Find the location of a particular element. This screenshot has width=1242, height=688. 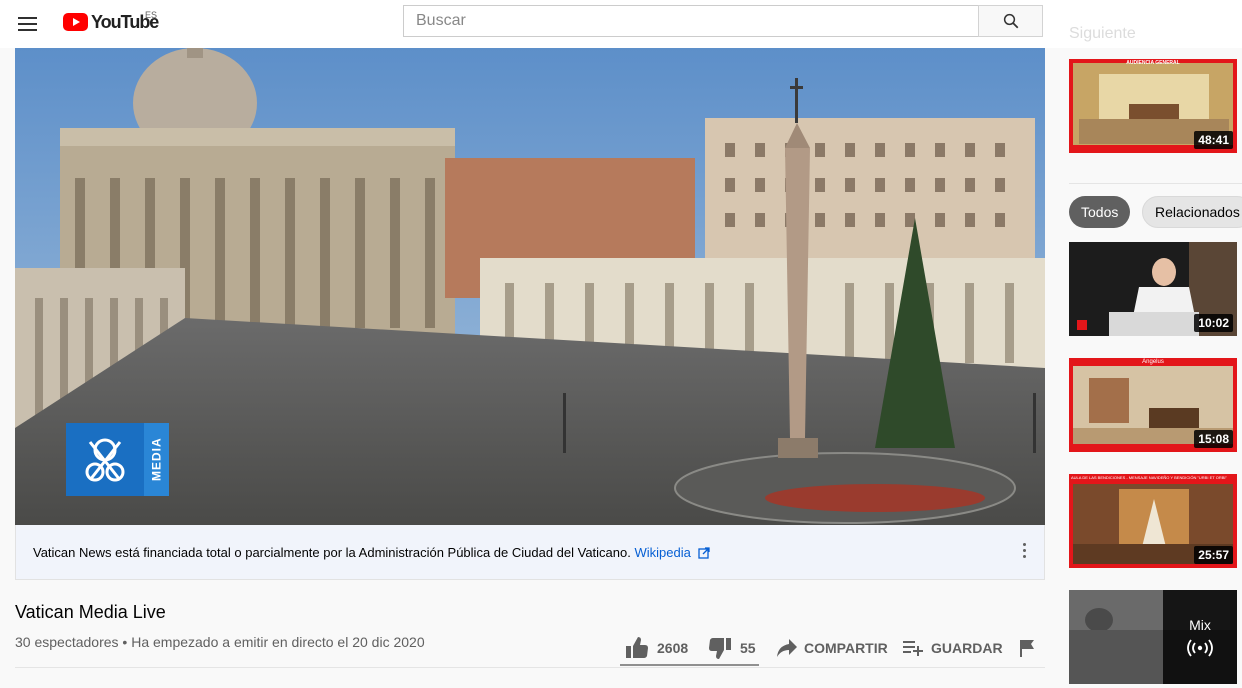

save-button: GUARDAR is located at coordinates (952, 648).